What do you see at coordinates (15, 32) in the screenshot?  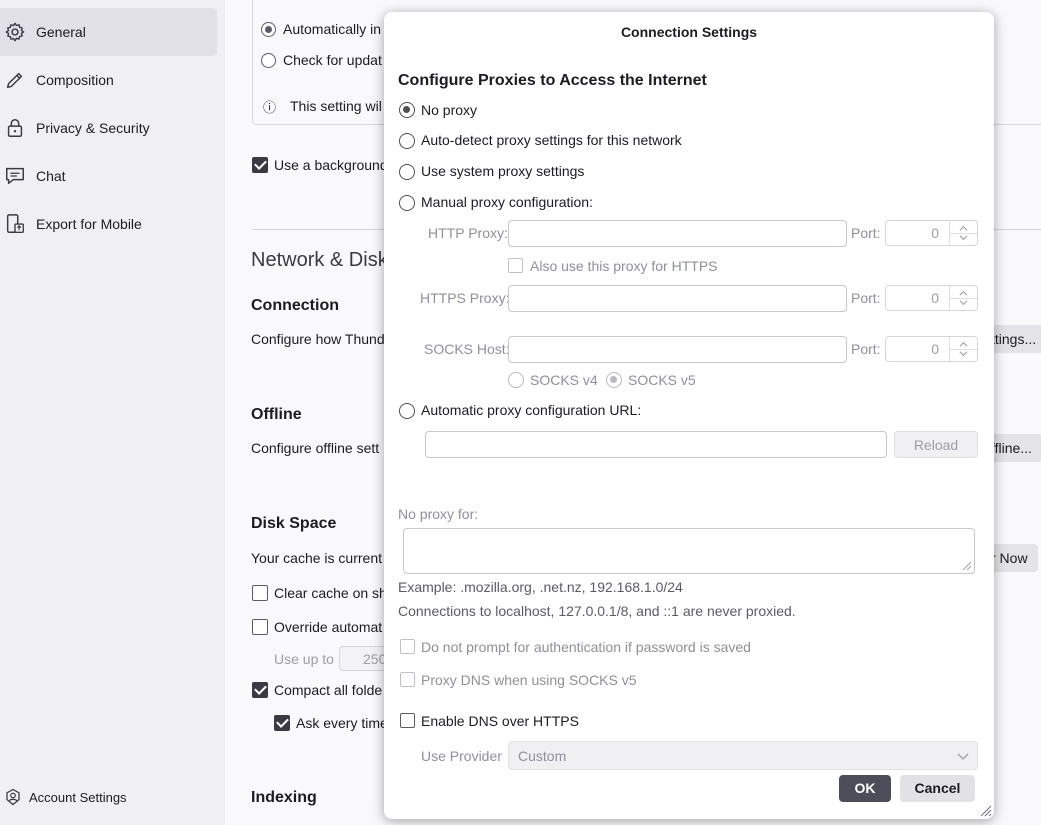 I see `gear-icon` at bounding box center [15, 32].